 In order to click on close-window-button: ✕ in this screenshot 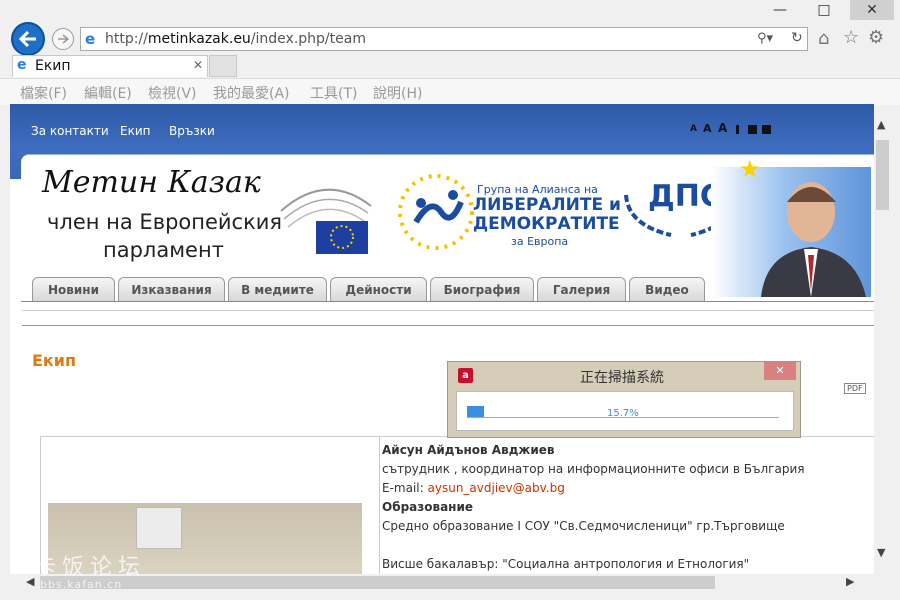, I will do `click(872, 10)`.